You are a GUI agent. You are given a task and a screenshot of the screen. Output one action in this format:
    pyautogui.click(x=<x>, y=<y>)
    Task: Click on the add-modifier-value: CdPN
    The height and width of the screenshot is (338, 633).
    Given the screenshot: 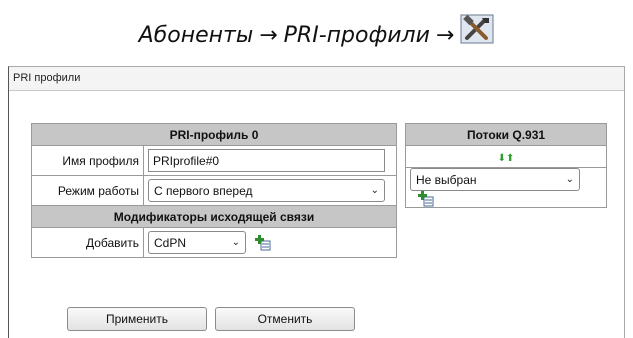 What is the action you would take?
    pyautogui.click(x=170, y=242)
    